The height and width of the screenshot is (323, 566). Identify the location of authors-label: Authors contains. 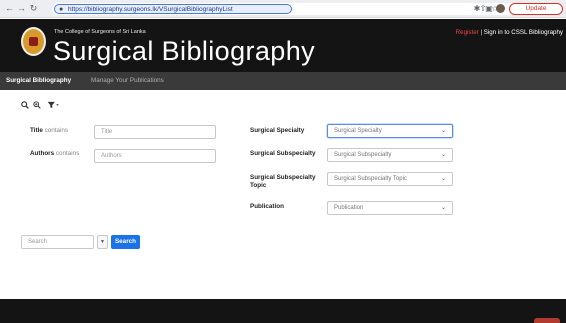
(54, 154).